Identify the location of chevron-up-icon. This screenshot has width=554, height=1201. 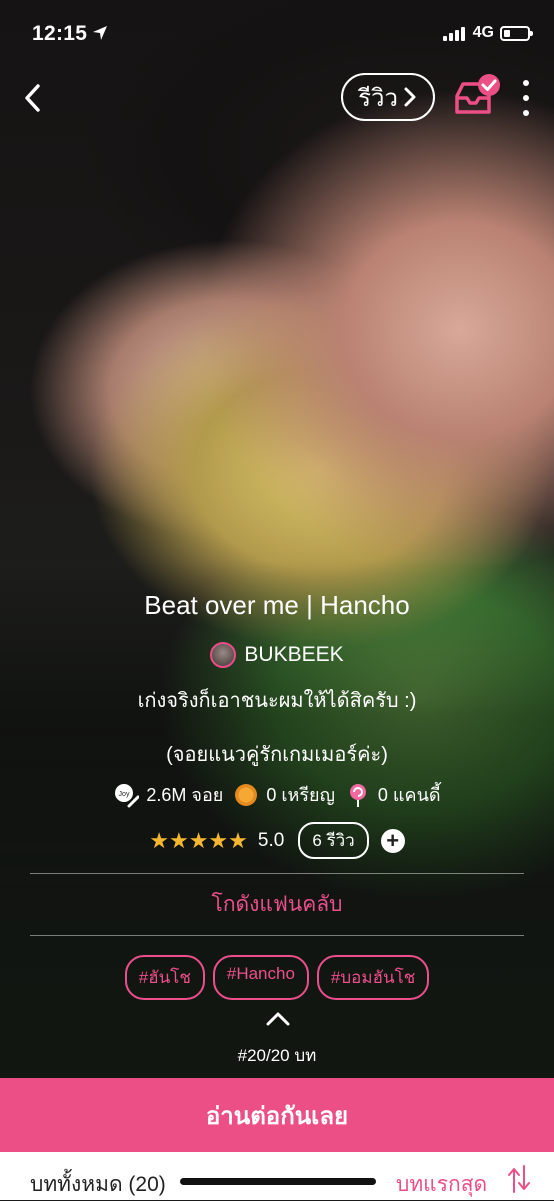
(278, 1019).